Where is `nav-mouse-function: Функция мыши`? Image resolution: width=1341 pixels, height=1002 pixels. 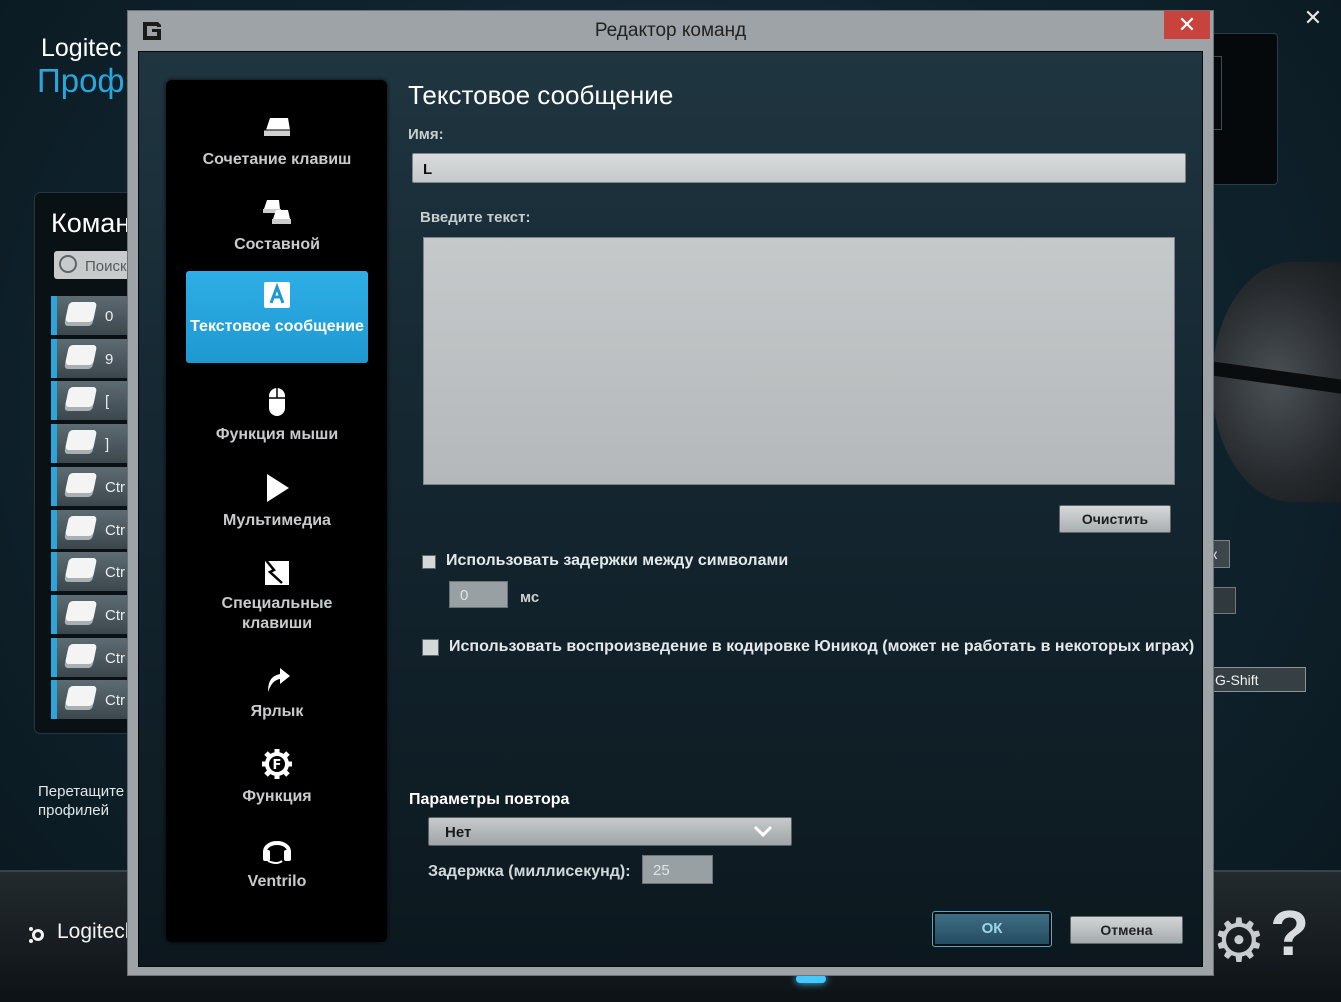 nav-mouse-function: Функция мыши is located at coordinates (277, 423).